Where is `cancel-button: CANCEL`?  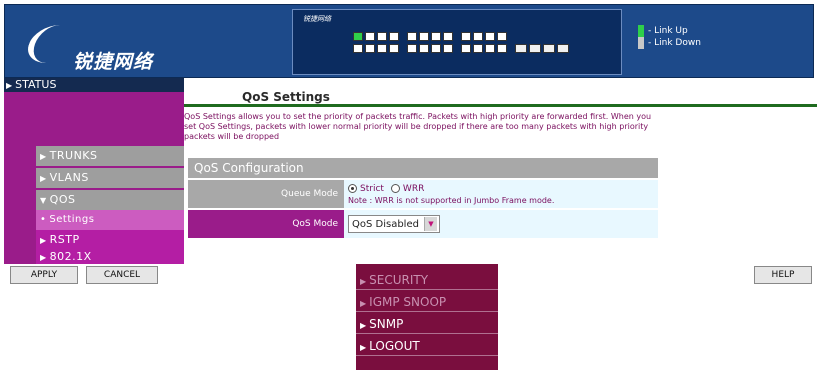
cancel-button: CANCEL is located at coordinates (122, 275).